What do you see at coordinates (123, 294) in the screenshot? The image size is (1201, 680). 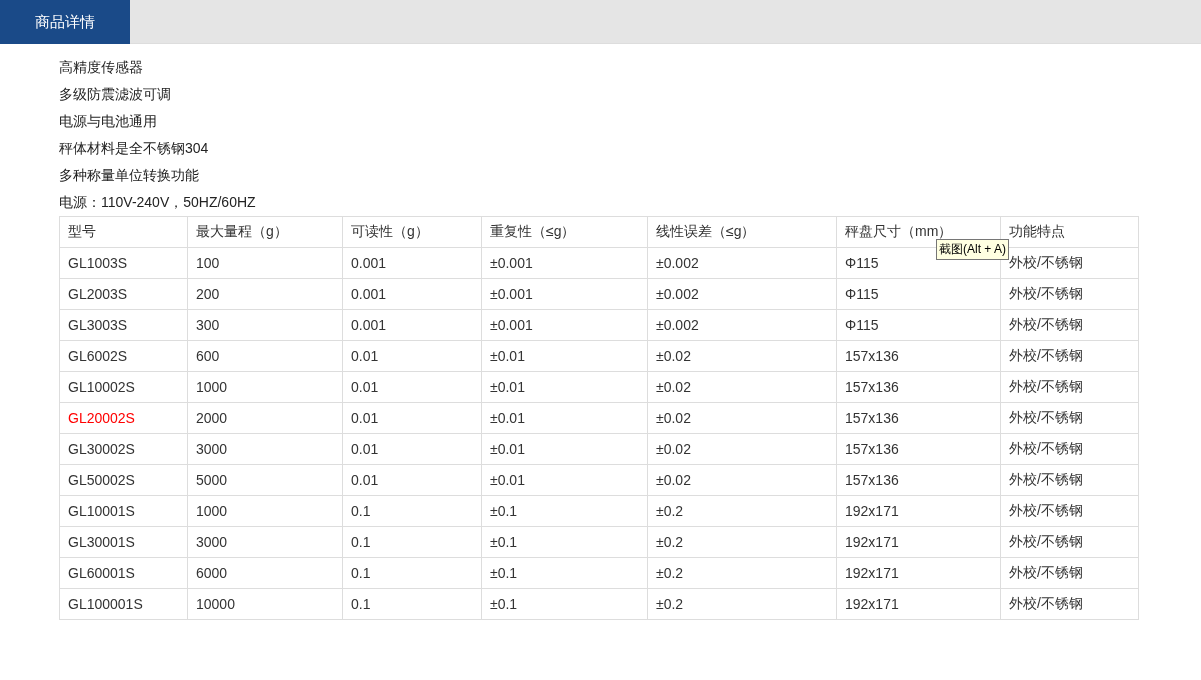 I see `table-cell: GL2003S` at bounding box center [123, 294].